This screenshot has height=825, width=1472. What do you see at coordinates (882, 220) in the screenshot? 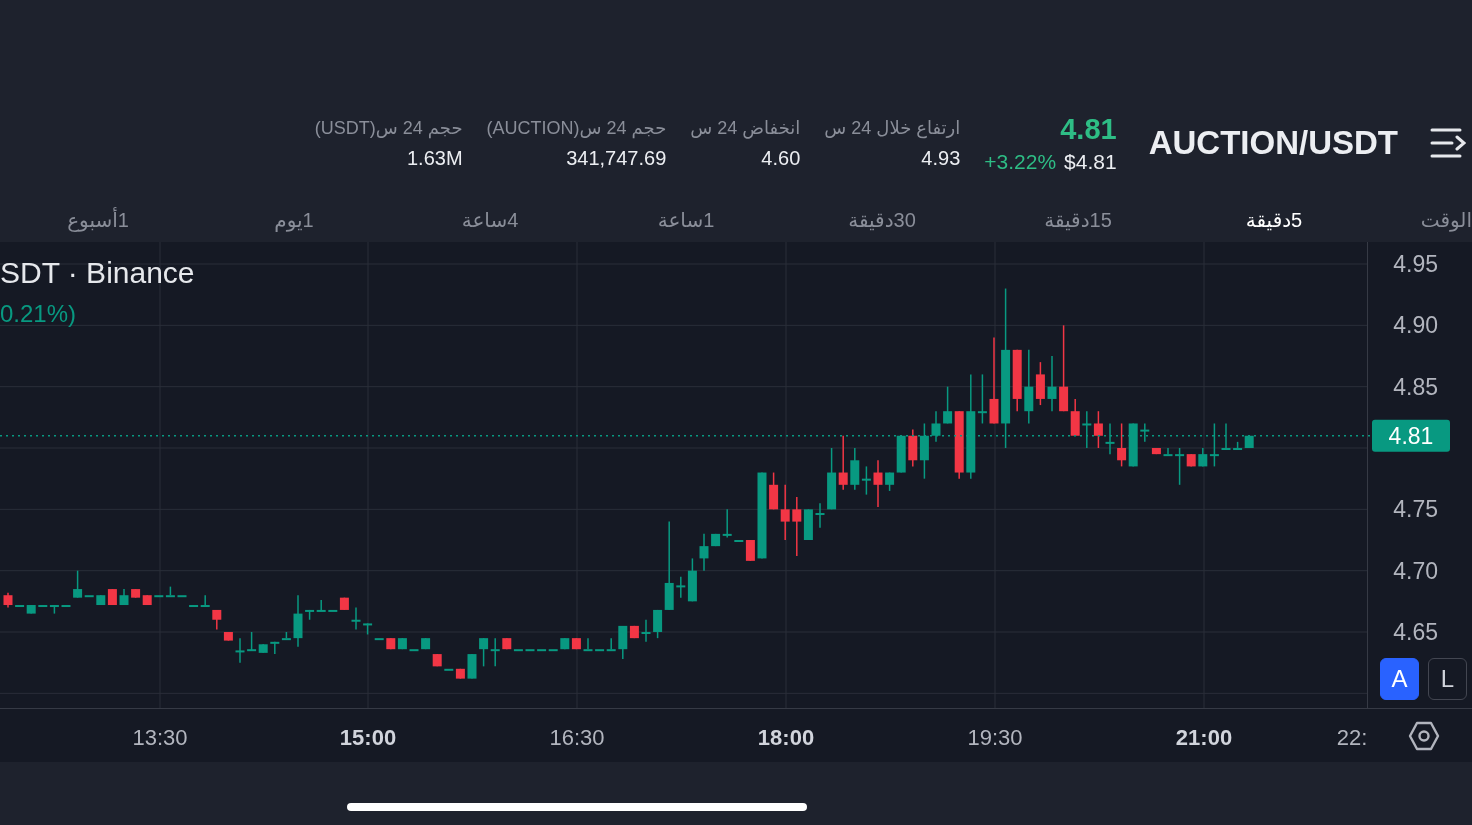
I see `interval-tab: 30دقيقة` at bounding box center [882, 220].